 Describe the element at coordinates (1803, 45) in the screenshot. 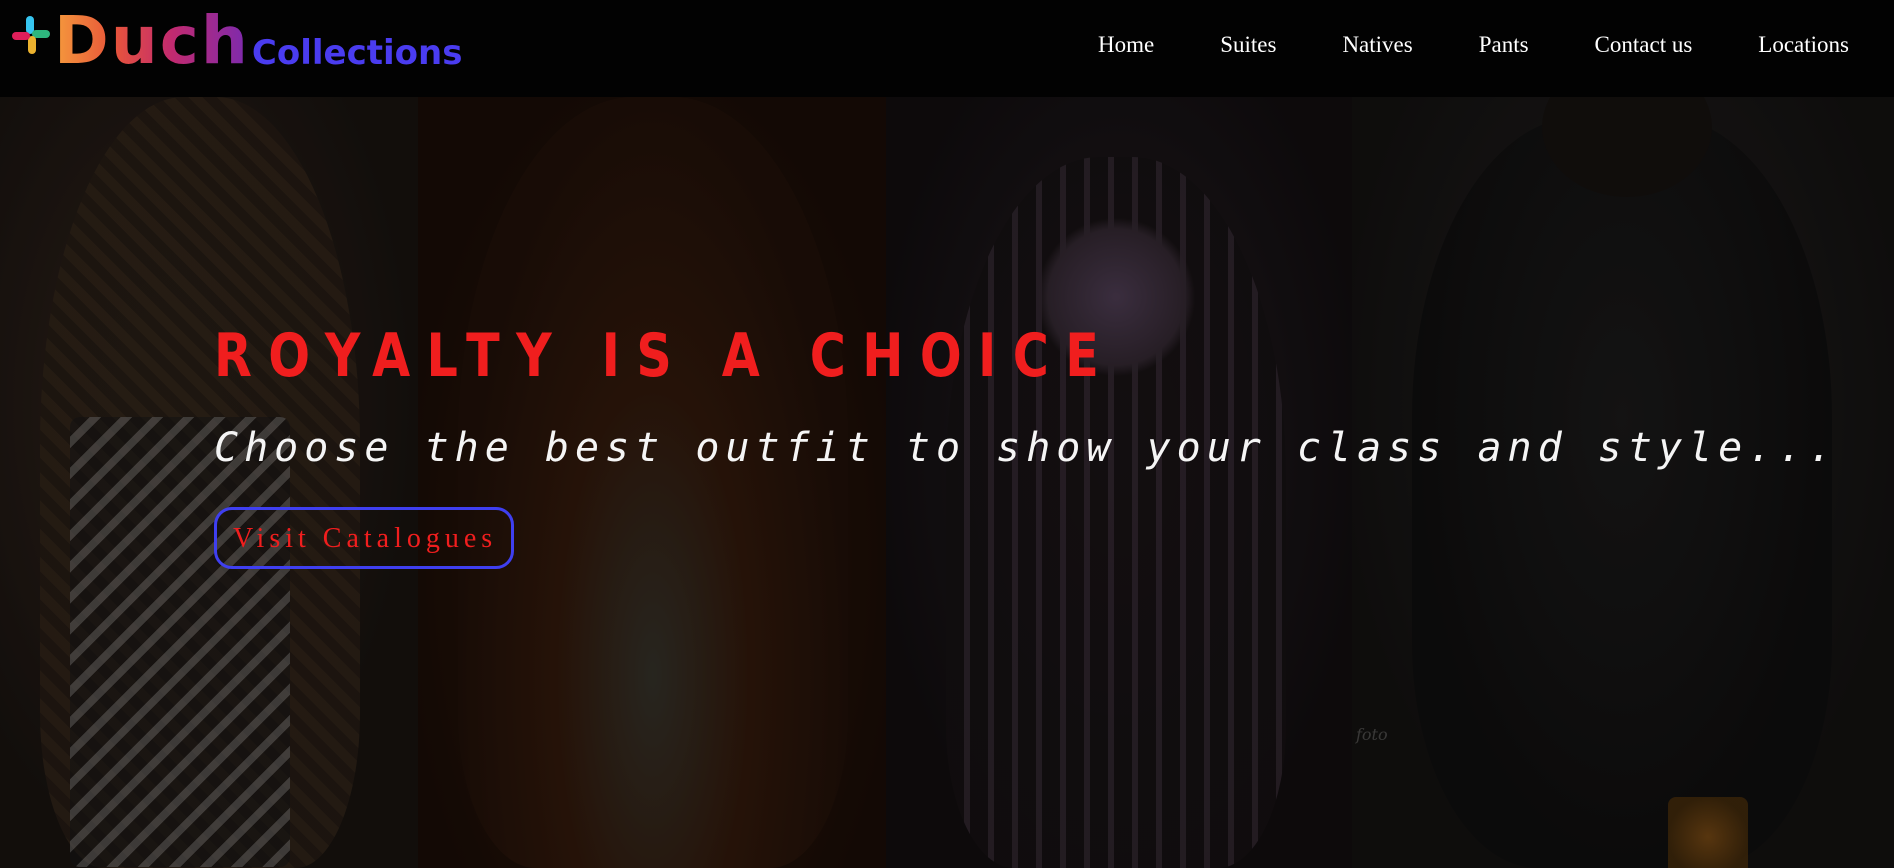

I see `nav-locations: Locations` at that location.